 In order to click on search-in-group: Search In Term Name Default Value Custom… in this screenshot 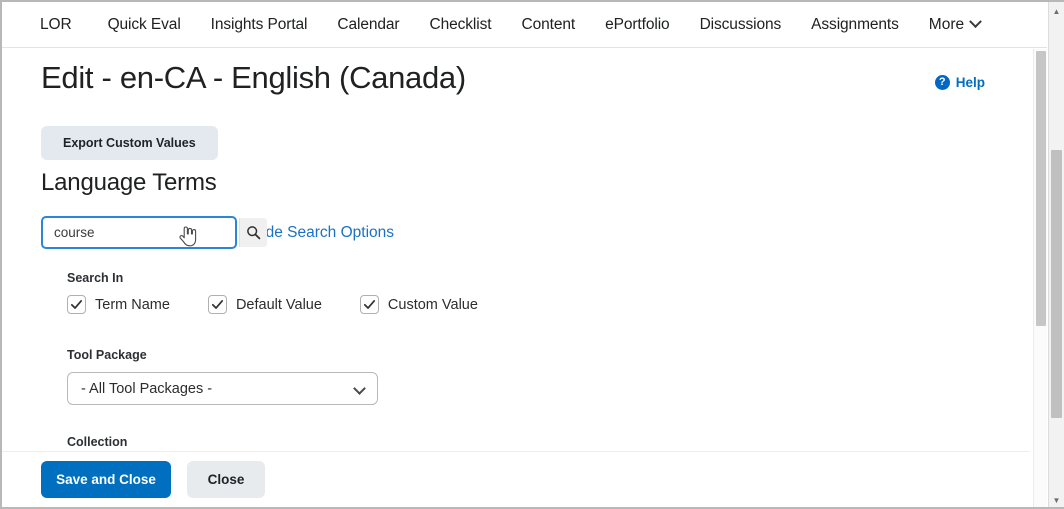, I will do `click(537, 293)`.